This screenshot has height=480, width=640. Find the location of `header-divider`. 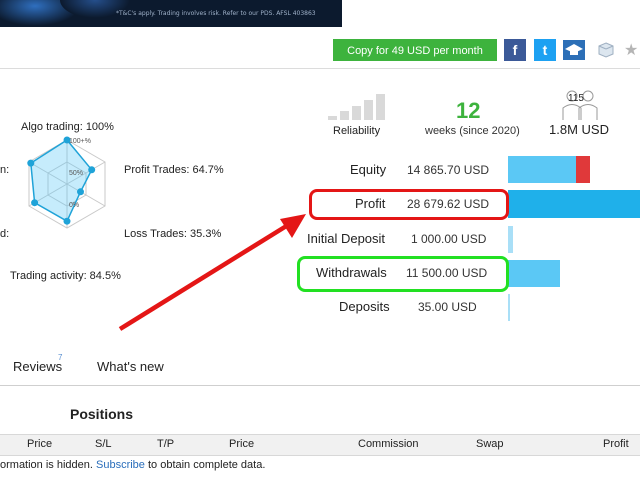

header-divider is located at coordinates (320, 68).